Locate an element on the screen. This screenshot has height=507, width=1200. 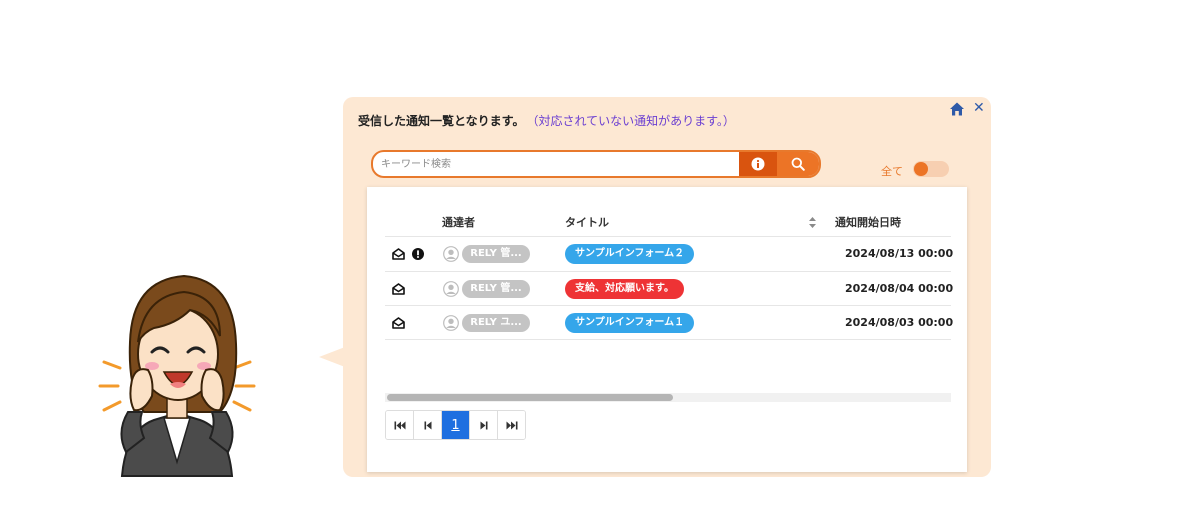
dialog-title: 受信した通知一覧となります。 is located at coordinates (441, 121).